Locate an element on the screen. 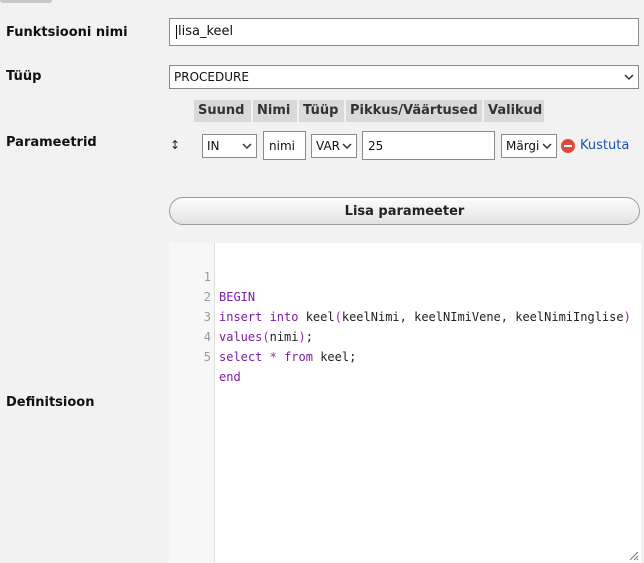 The image size is (644, 563). delete-parameter-link: Kustuta is located at coordinates (595, 145).